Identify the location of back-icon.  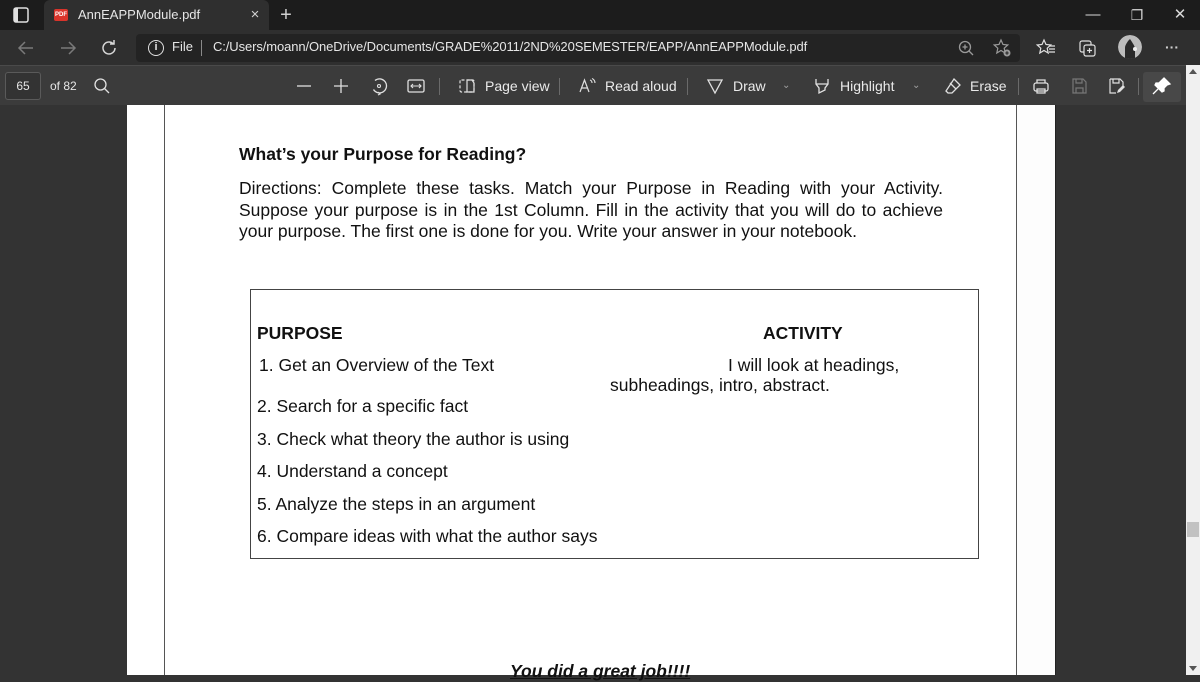
(26, 48).